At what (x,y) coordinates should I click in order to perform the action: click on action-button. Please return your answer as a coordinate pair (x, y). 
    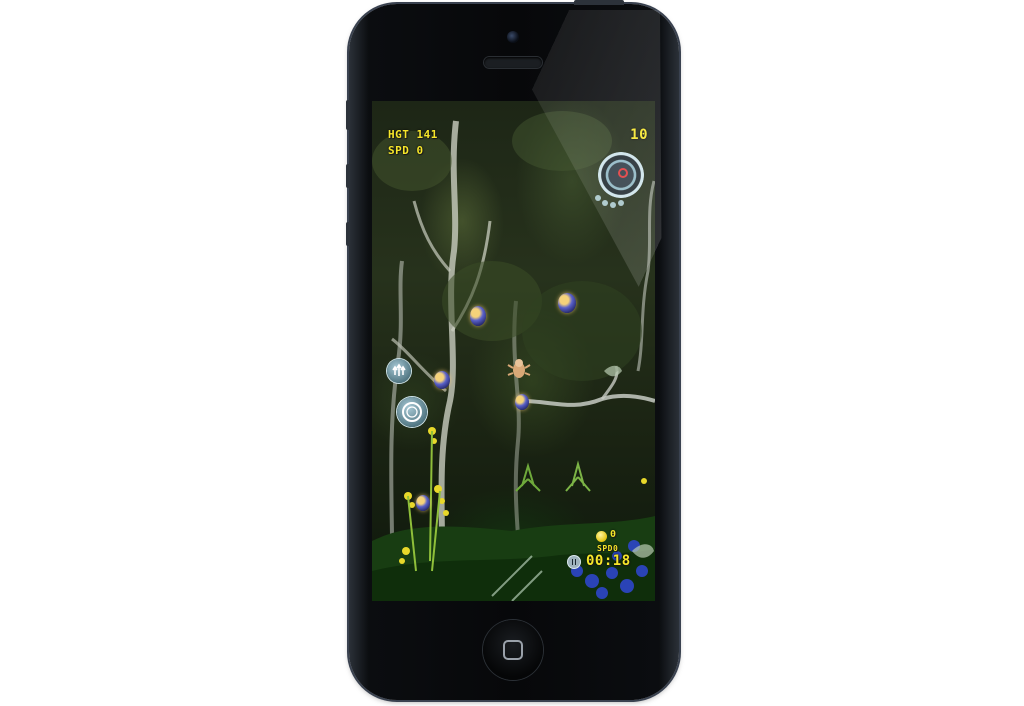
    Looking at the image, I should click on (412, 412).